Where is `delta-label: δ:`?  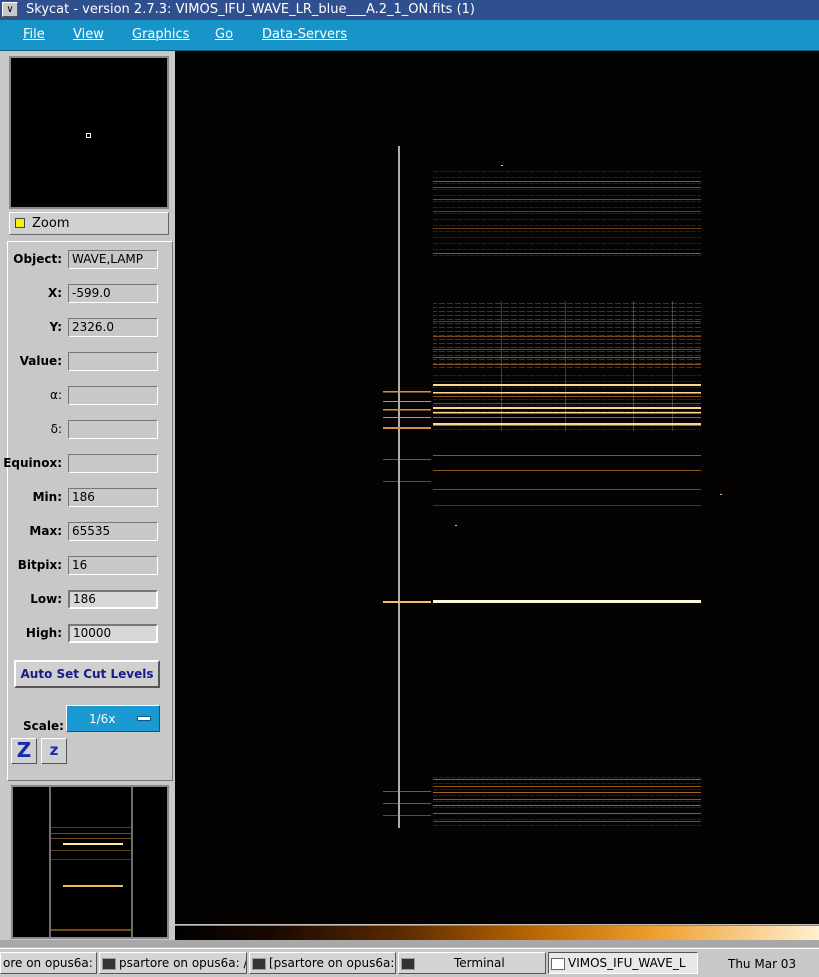
delta-label: δ: is located at coordinates (56, 429).